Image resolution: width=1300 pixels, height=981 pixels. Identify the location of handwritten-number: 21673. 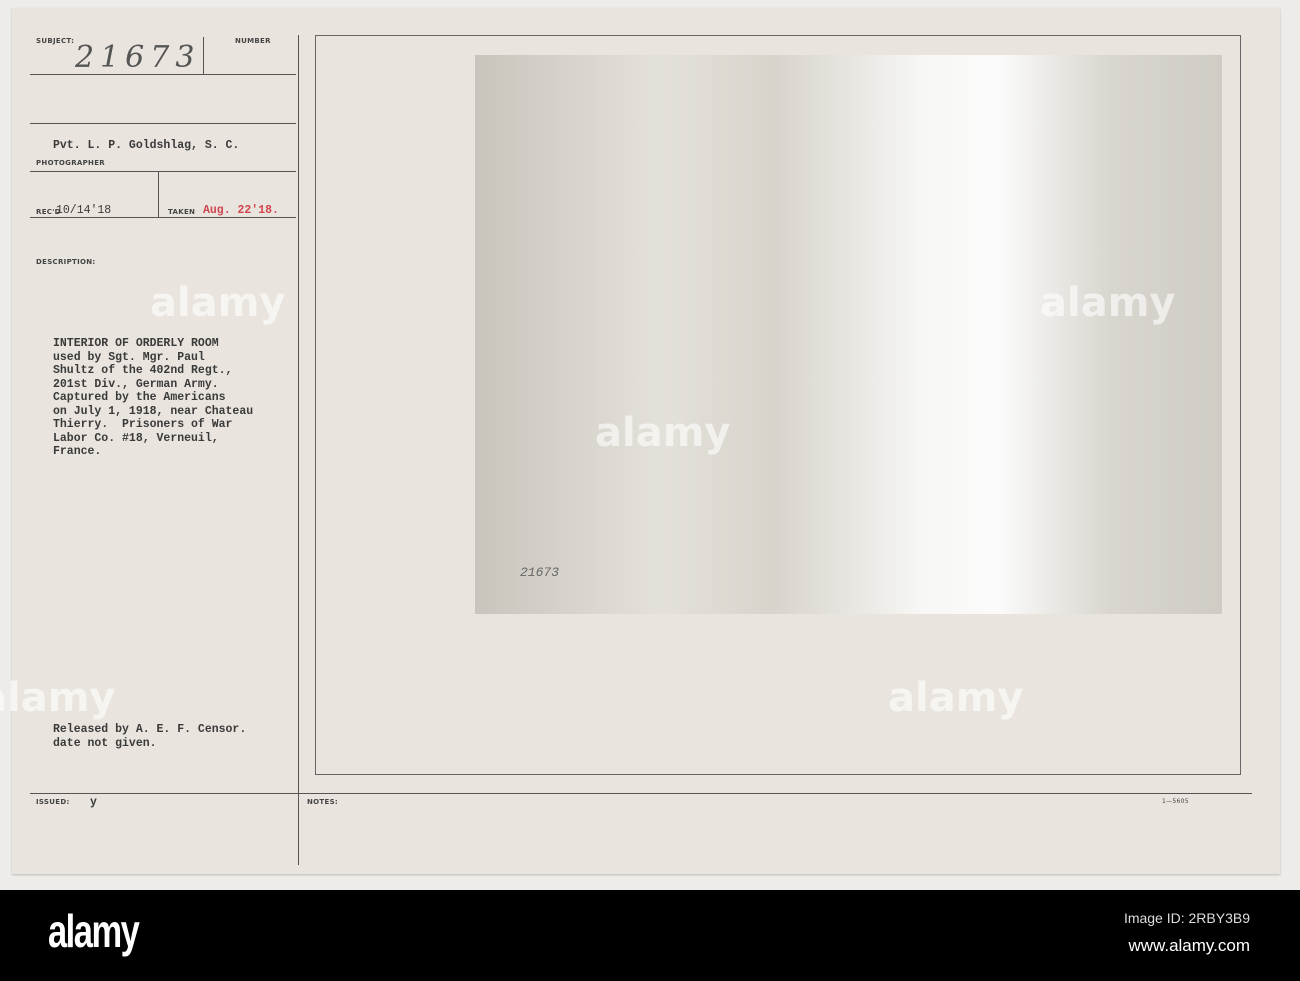
(138, 57).